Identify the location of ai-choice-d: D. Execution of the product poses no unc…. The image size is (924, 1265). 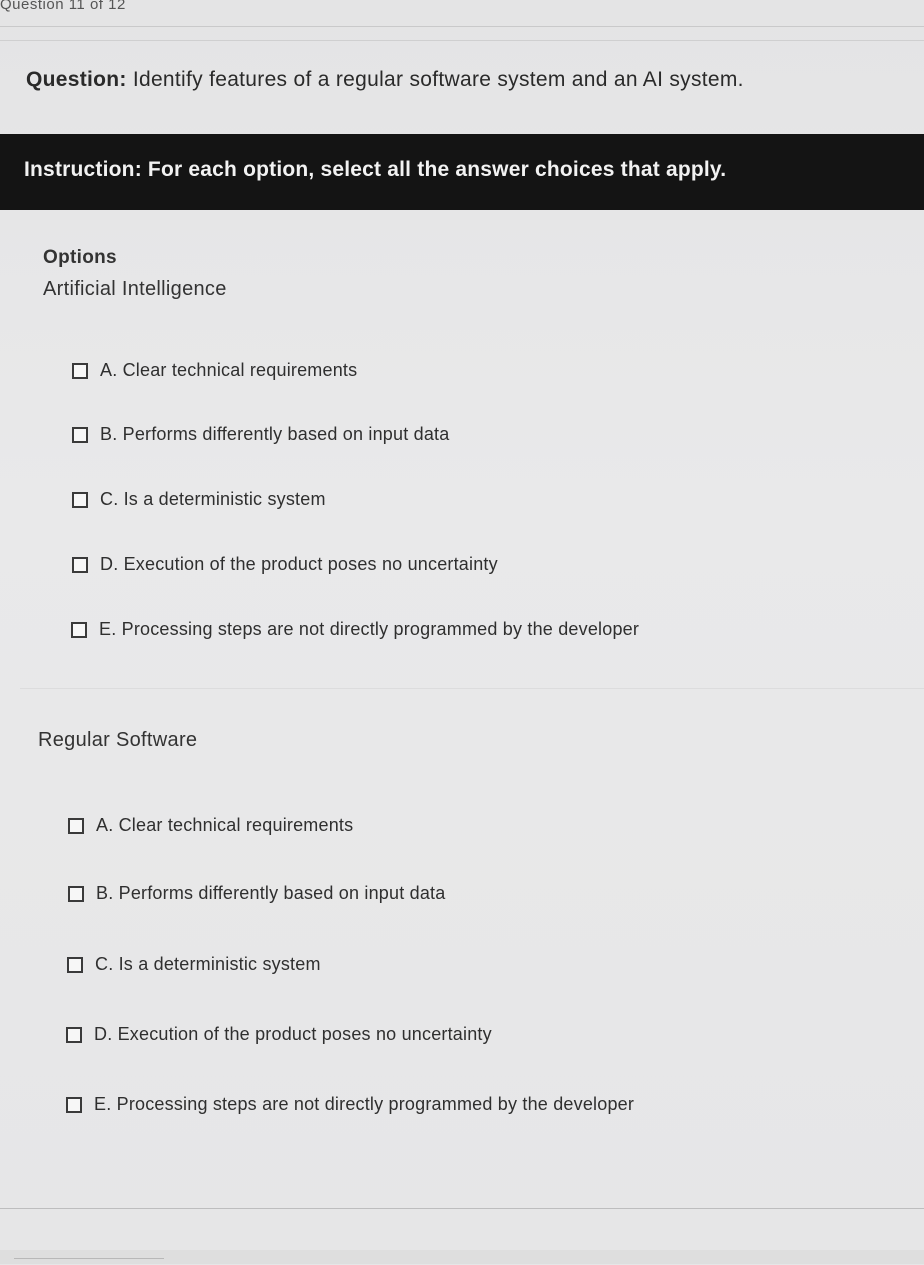
(285, 564).